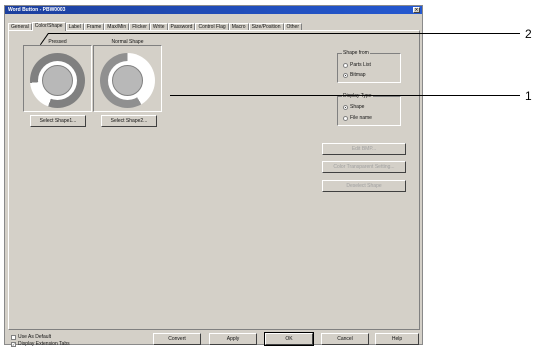  Describe the element at coordinates (357, 96) in the screenshot. I see `display-type-title: Display Type` at that location.